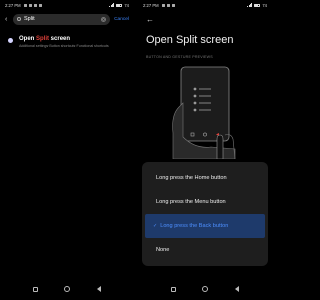 The width and height of the screenshot is (320, 300). I want to click on result-title: Open Split screen, so click(45, 39).